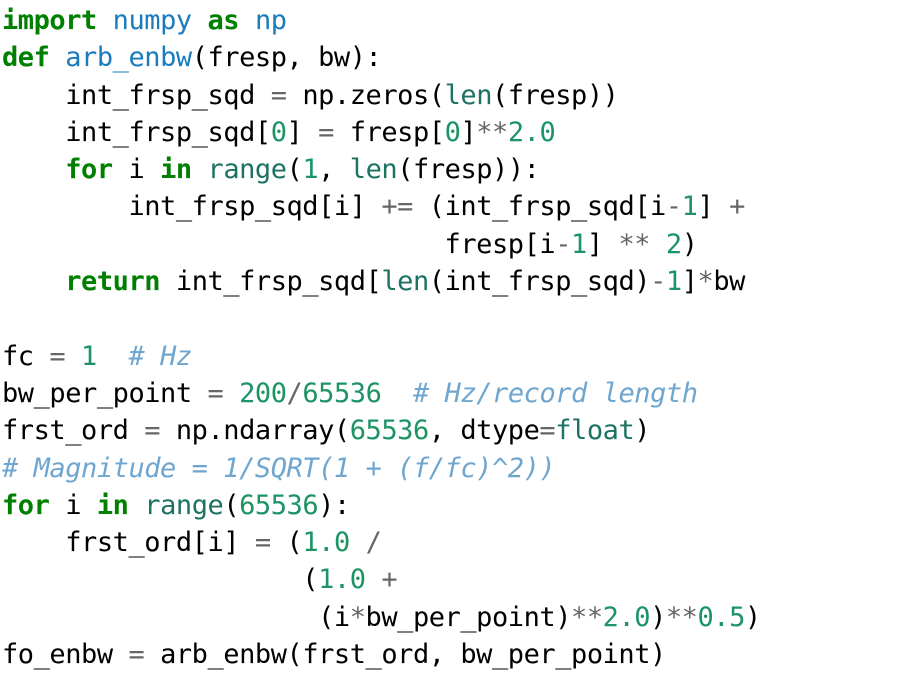  I want to click on code-line: int_frsp_sqd[i] += (int_frsp_sqd[i-1] +, so click(456, 206).